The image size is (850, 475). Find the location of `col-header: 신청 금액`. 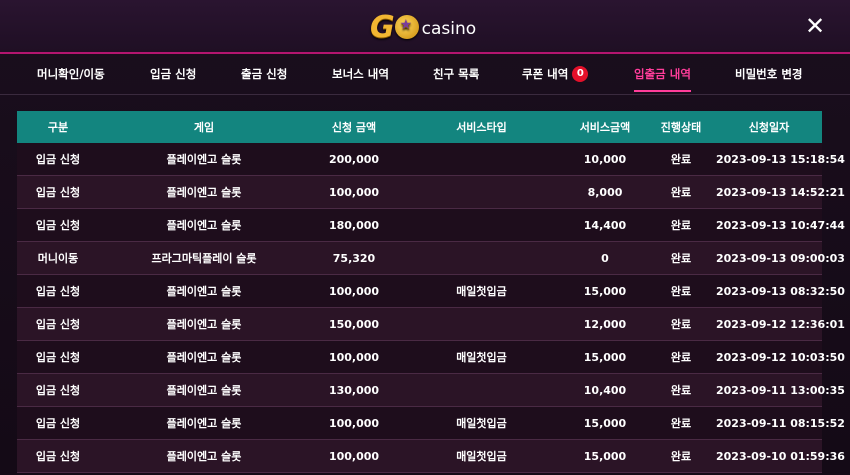

col-header: 신청 금액 is located at coordinates (354, 127).